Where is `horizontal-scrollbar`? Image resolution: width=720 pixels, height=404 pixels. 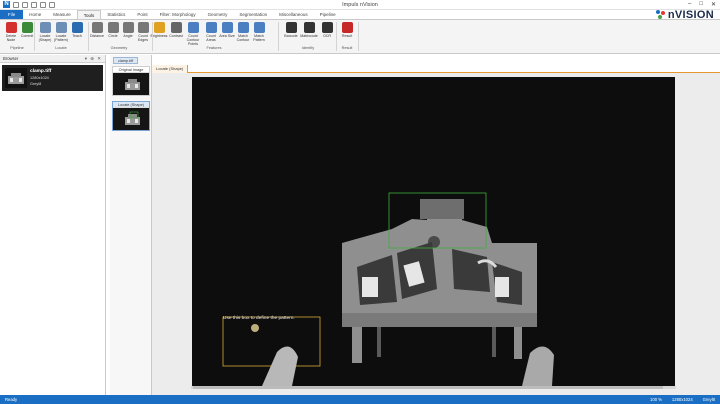
horizontal-scrollbar is located at coordinates (433, 387).